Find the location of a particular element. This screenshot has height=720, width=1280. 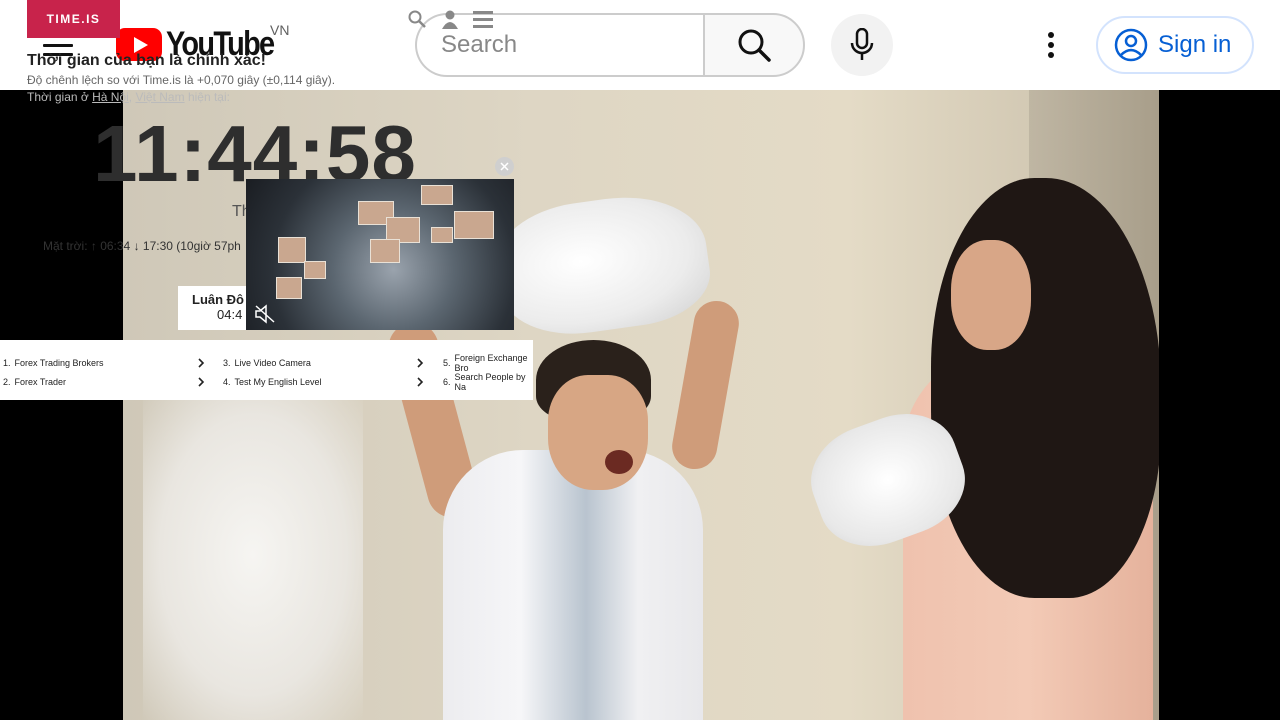

search-icon is located at coordinates (754, 45).